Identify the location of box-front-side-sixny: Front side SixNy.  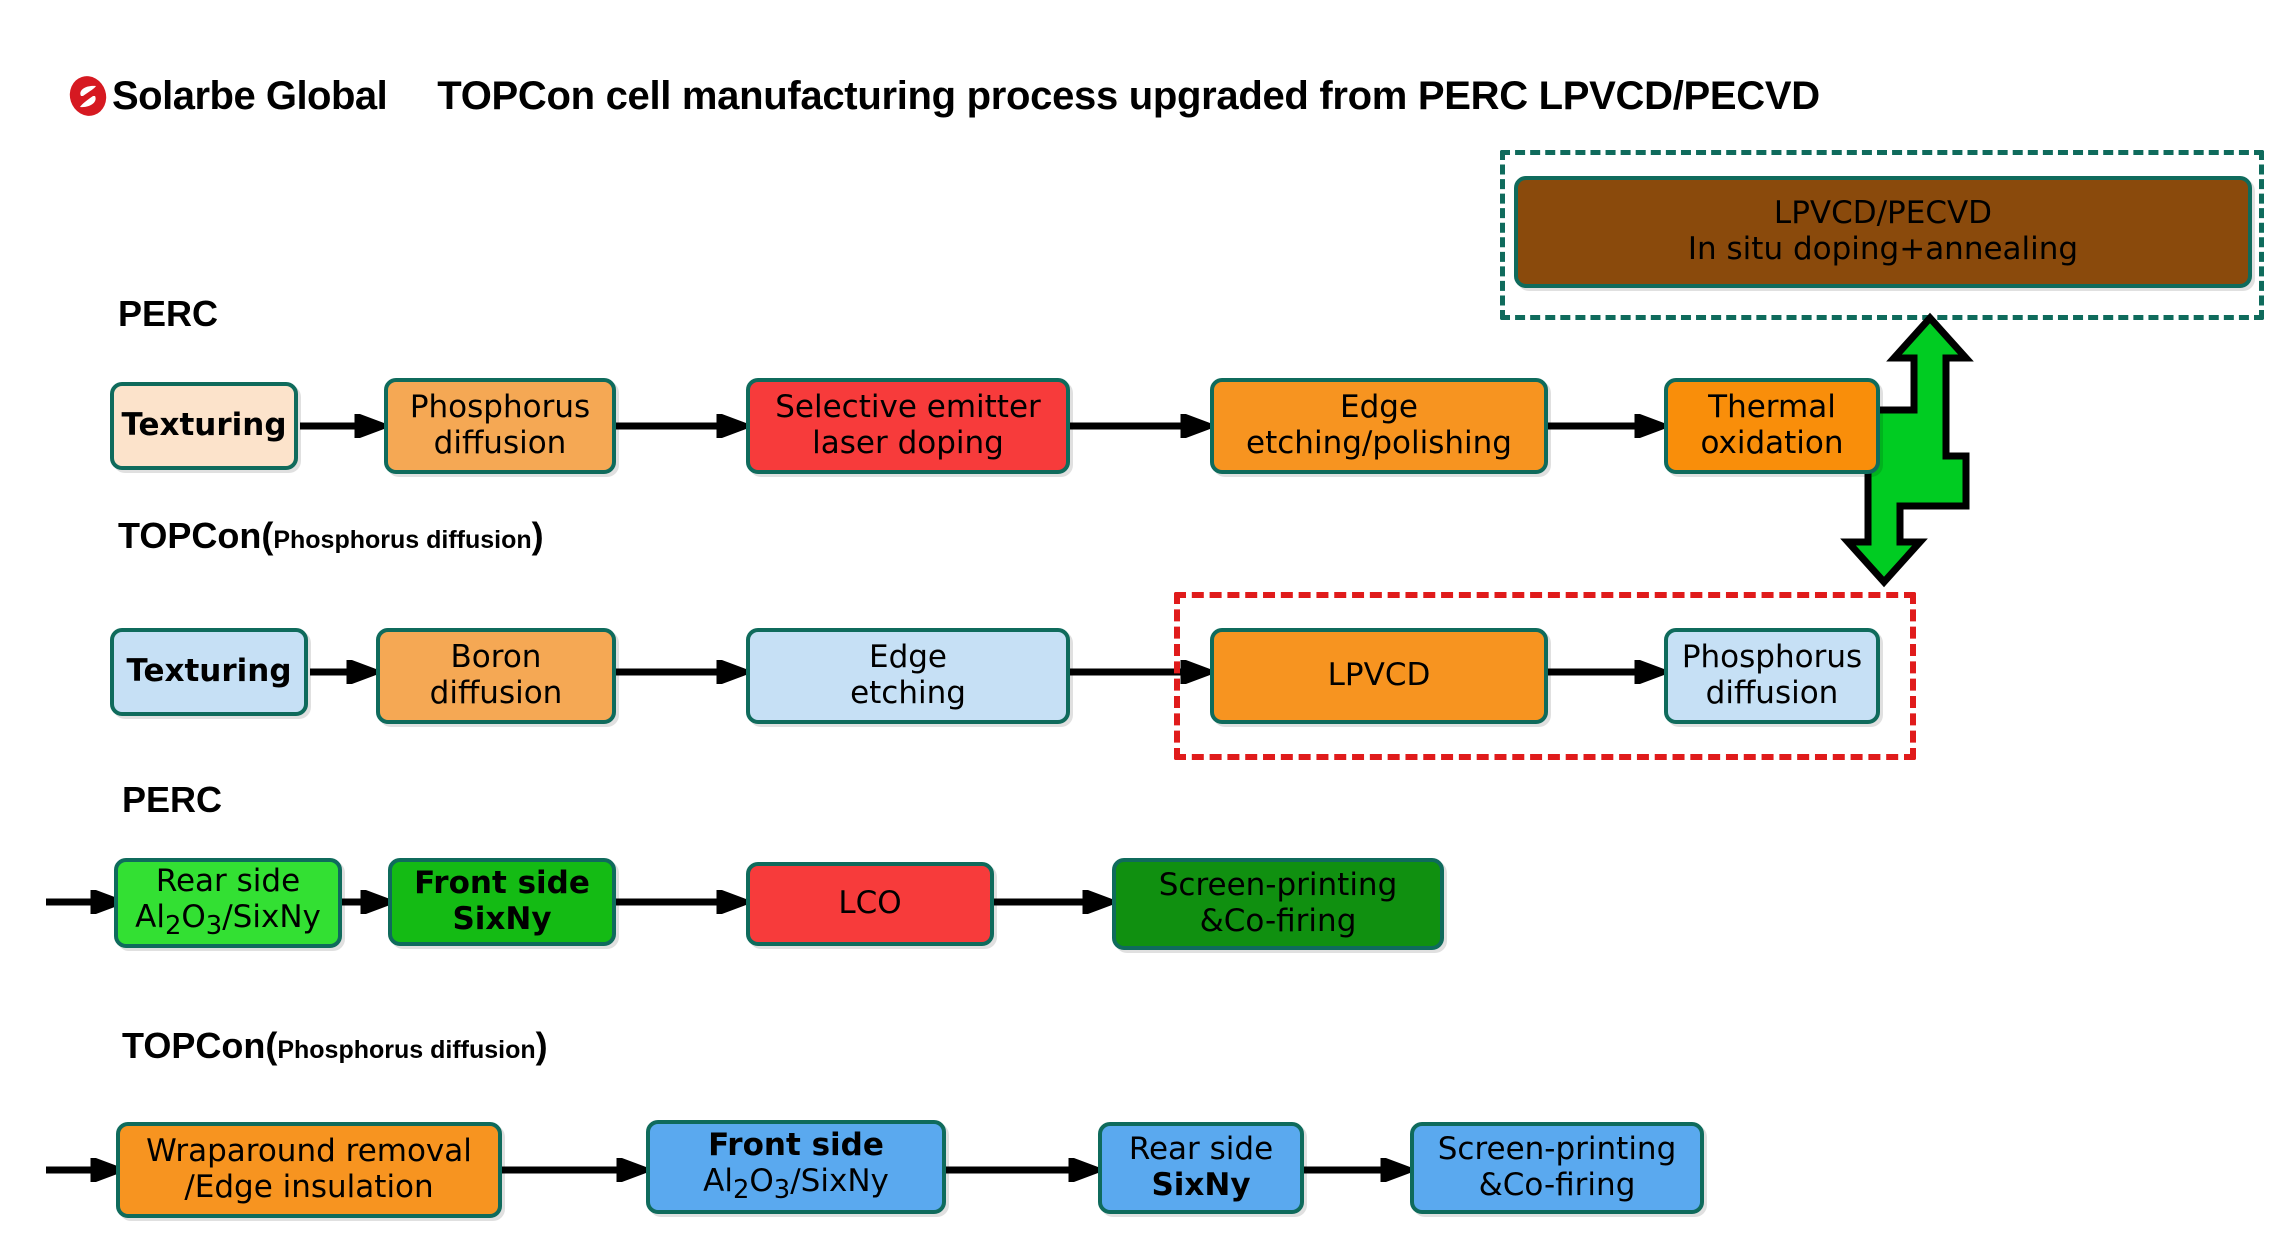
(502, 902).